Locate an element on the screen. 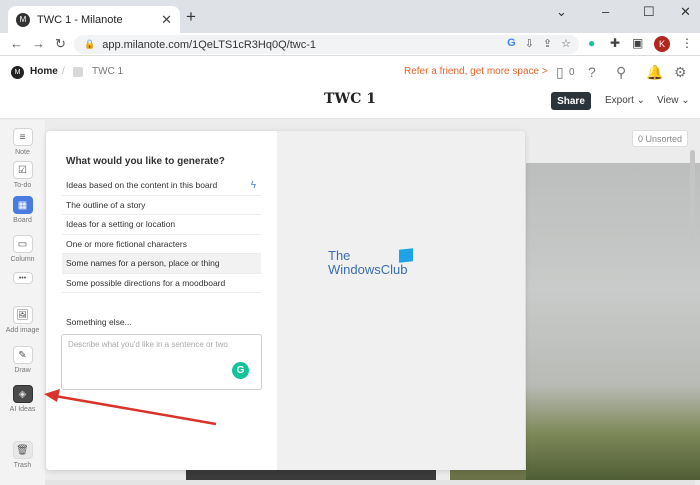 The width and height of the screenshot is (700, 485). option-label: Ideas based on the content in this board is located at coordinates (142, 185).